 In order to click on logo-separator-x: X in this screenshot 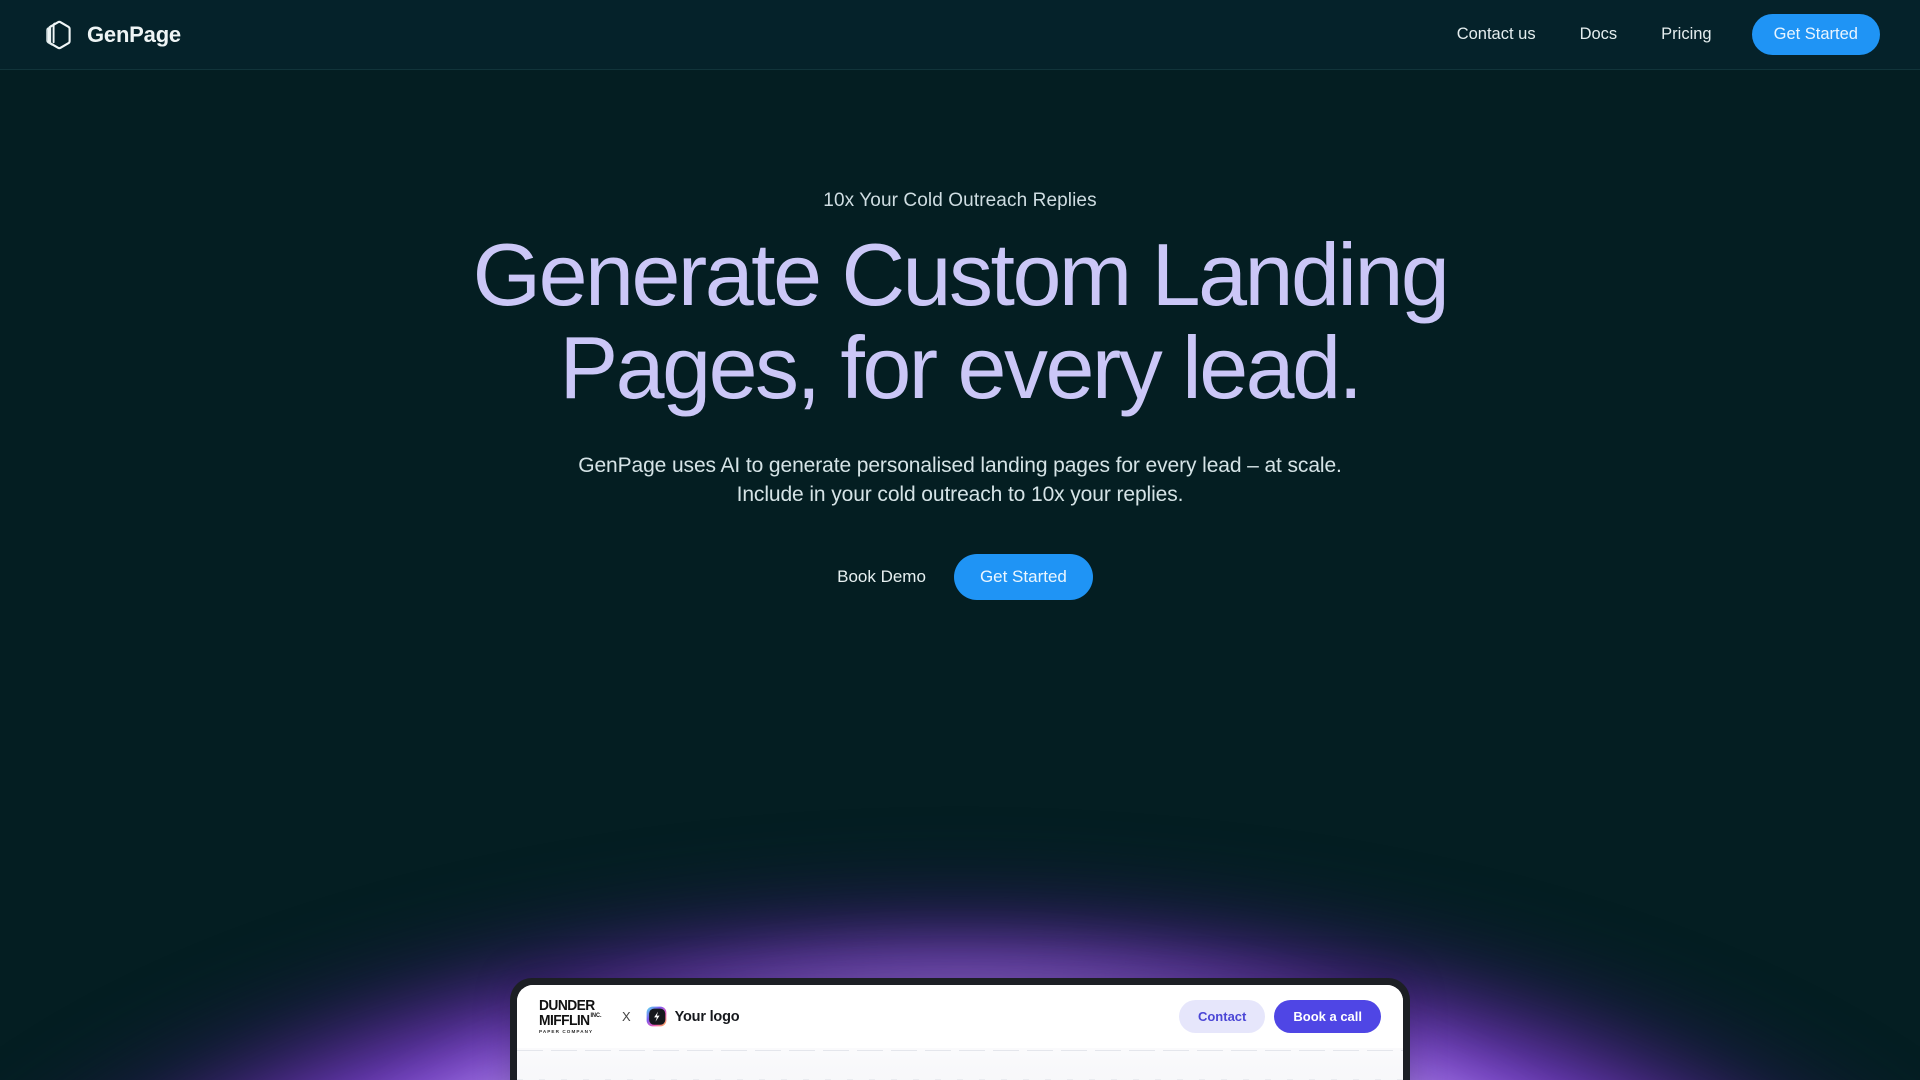, I will do `click(626, 1016)`.